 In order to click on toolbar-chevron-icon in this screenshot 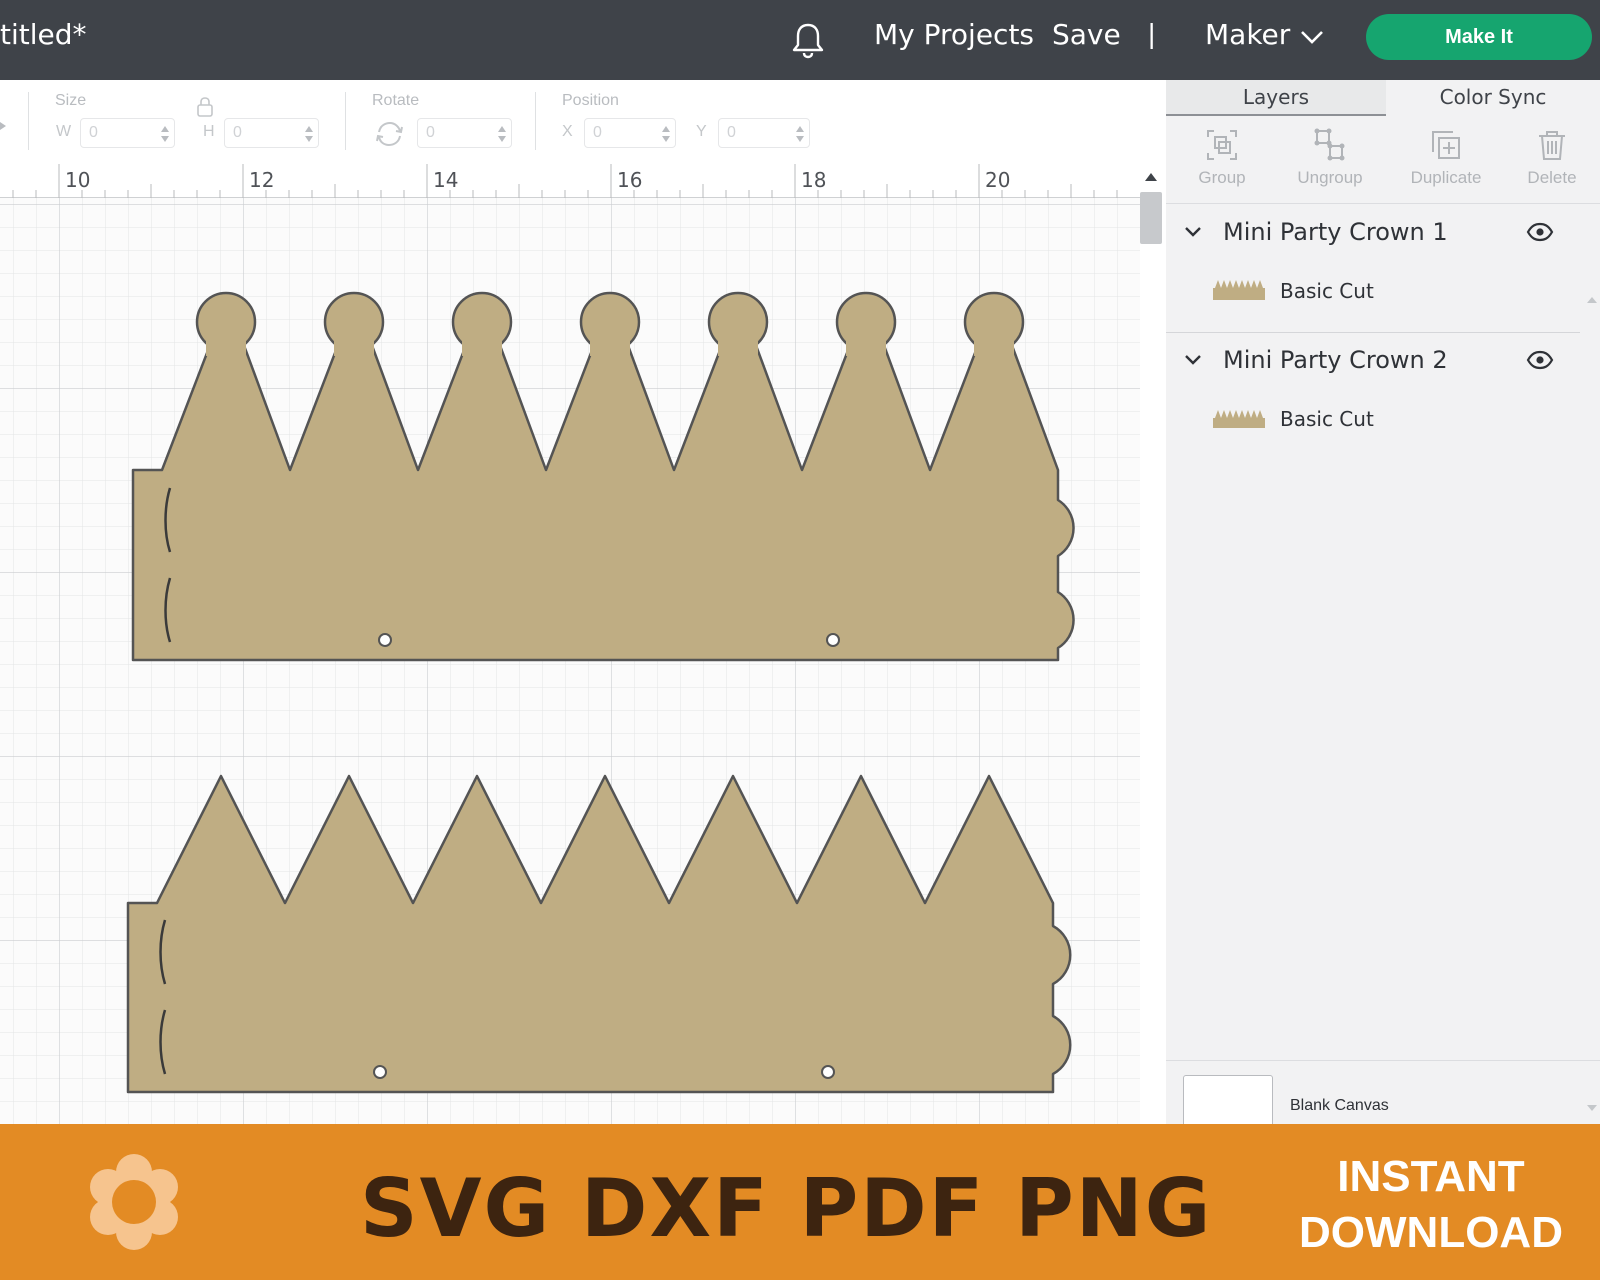, I will do `click(4, 126)`.